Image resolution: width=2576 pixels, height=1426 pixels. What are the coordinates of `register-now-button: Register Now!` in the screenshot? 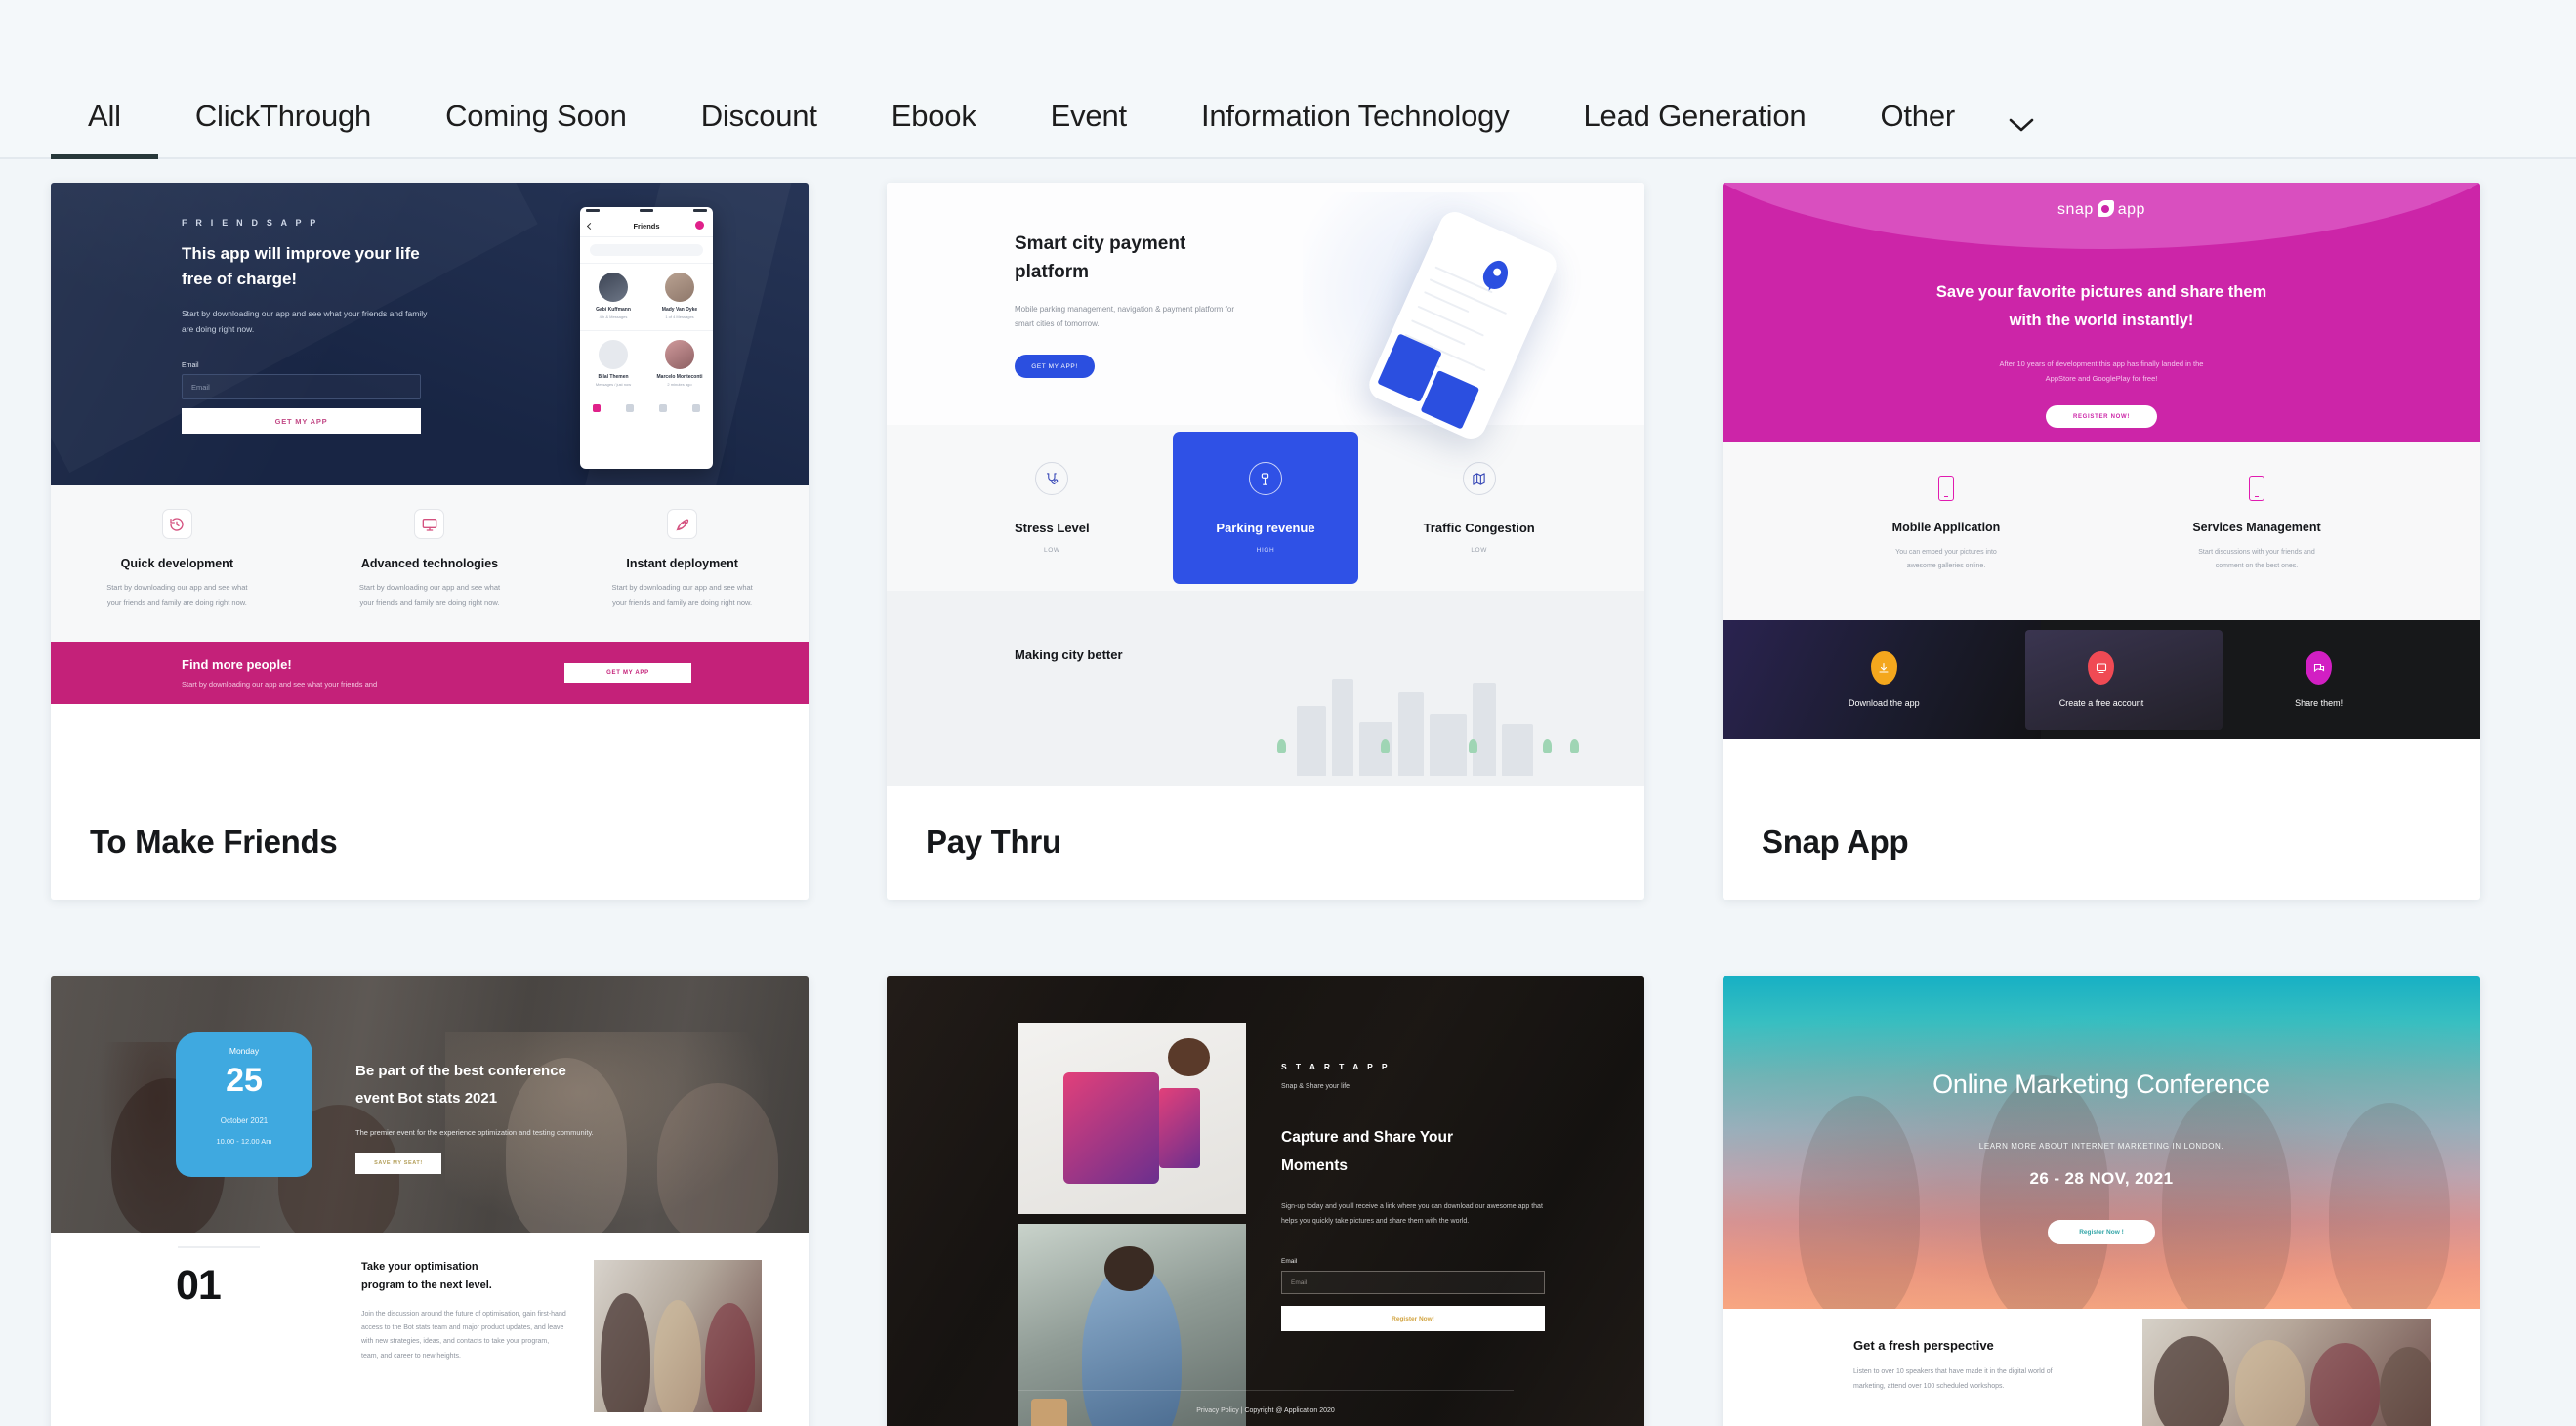 It's located at (1413, 1319).